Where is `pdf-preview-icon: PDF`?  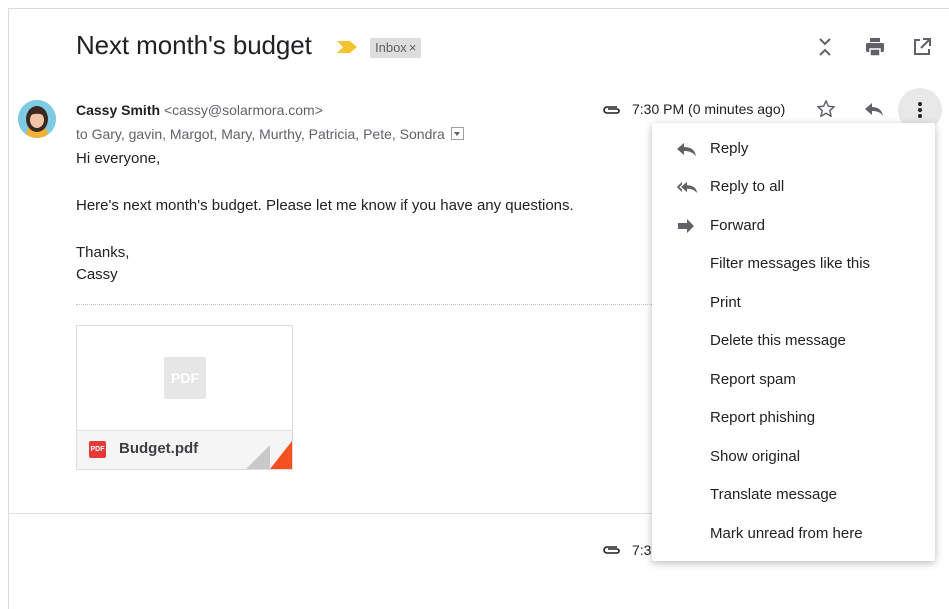 pdf-preview-icon: PDF is located at coordinates (185, 378).